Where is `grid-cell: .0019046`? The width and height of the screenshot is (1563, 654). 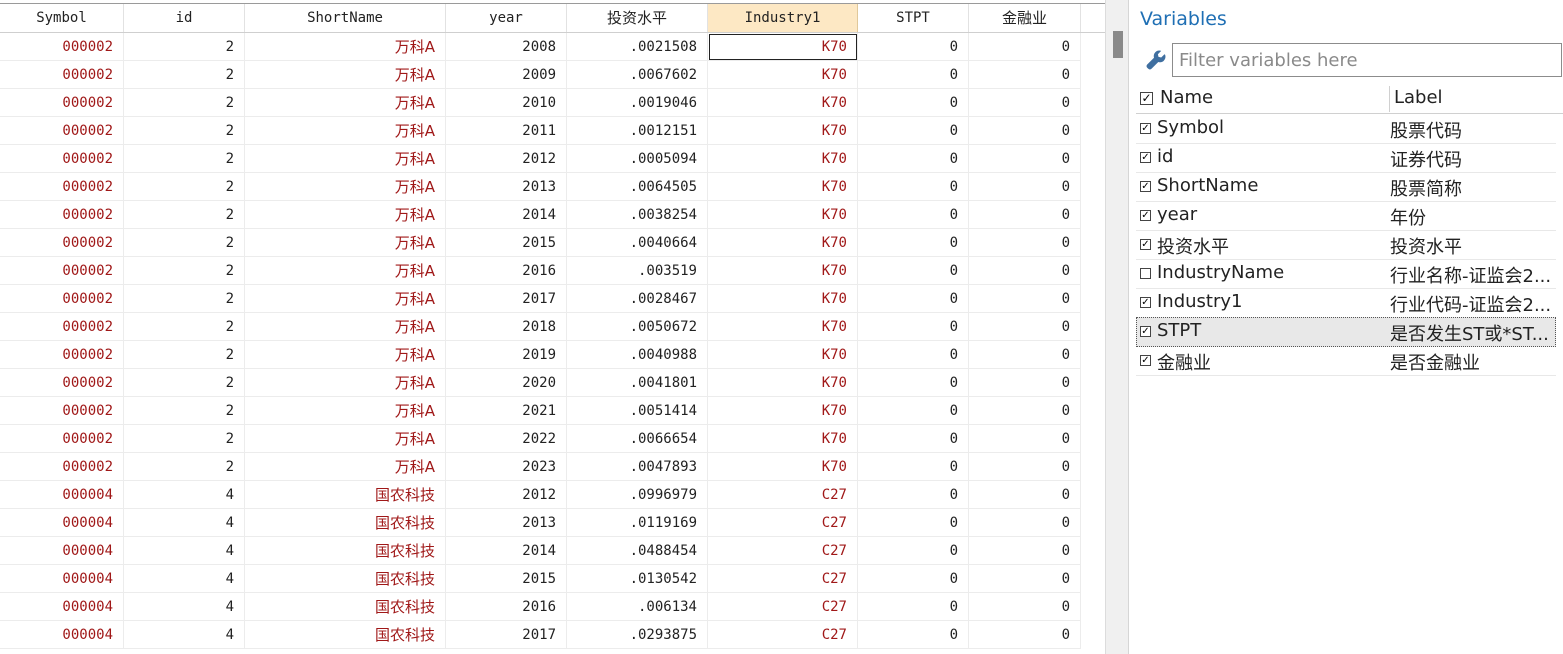 grid-cell: .0019046 is located at coordinates (637, 103).